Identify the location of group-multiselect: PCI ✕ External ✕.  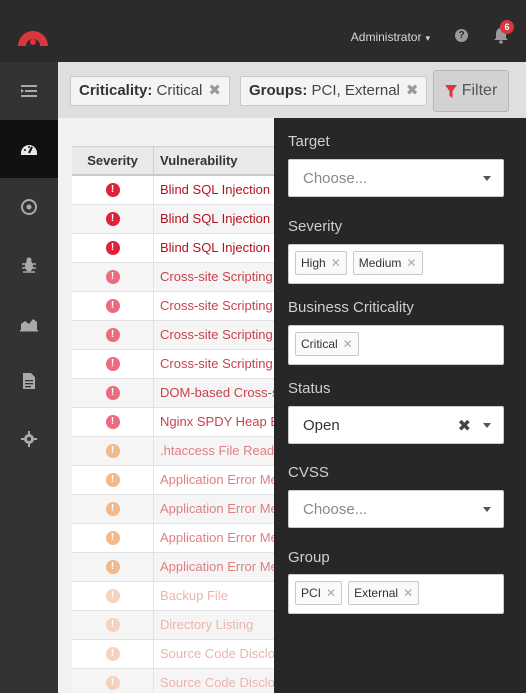
(396, 594).